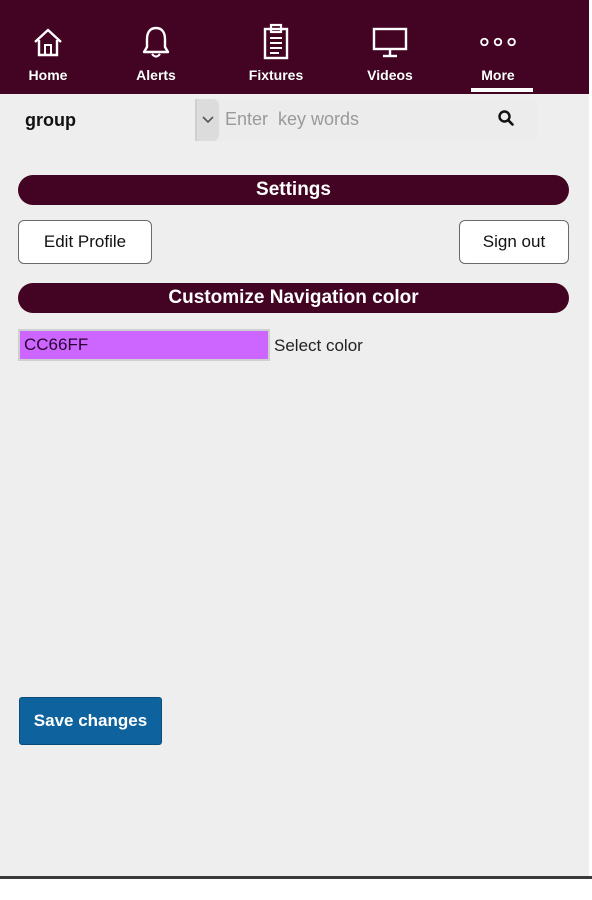 The image size is (592, 900). Describe the element at coordinates (48, 42) in the screenshot. I see `home-icon` at that location.